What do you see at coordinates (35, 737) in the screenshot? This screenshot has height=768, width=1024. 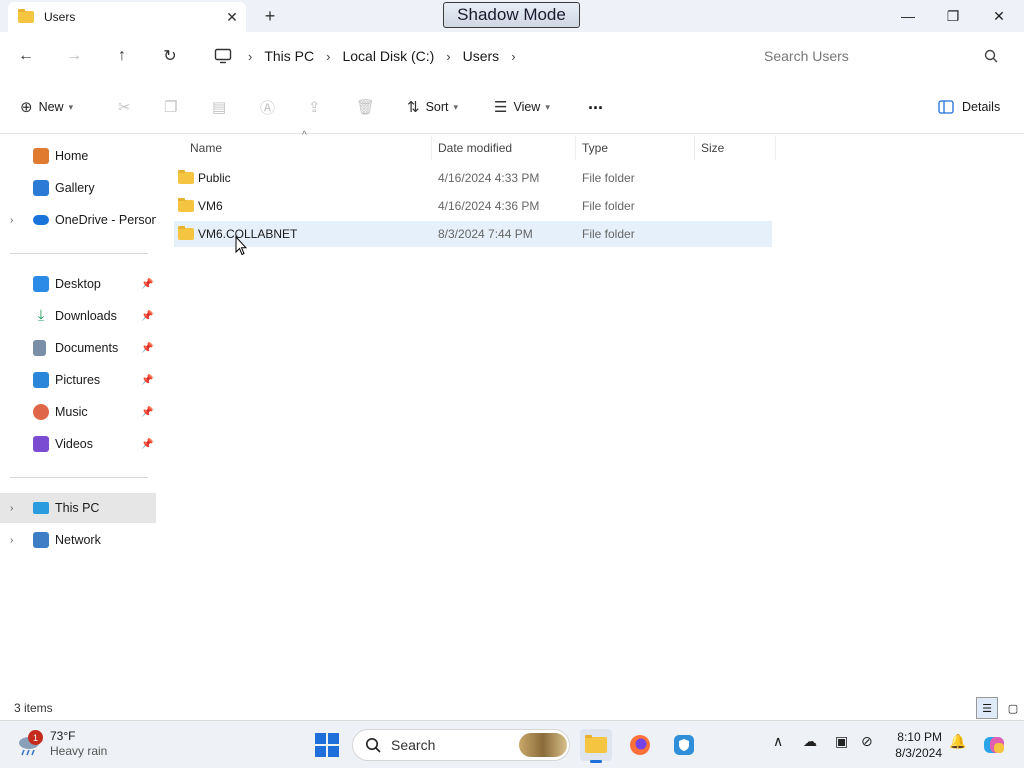 I see `notification-badge: 1` at bounding box center [35, 737].